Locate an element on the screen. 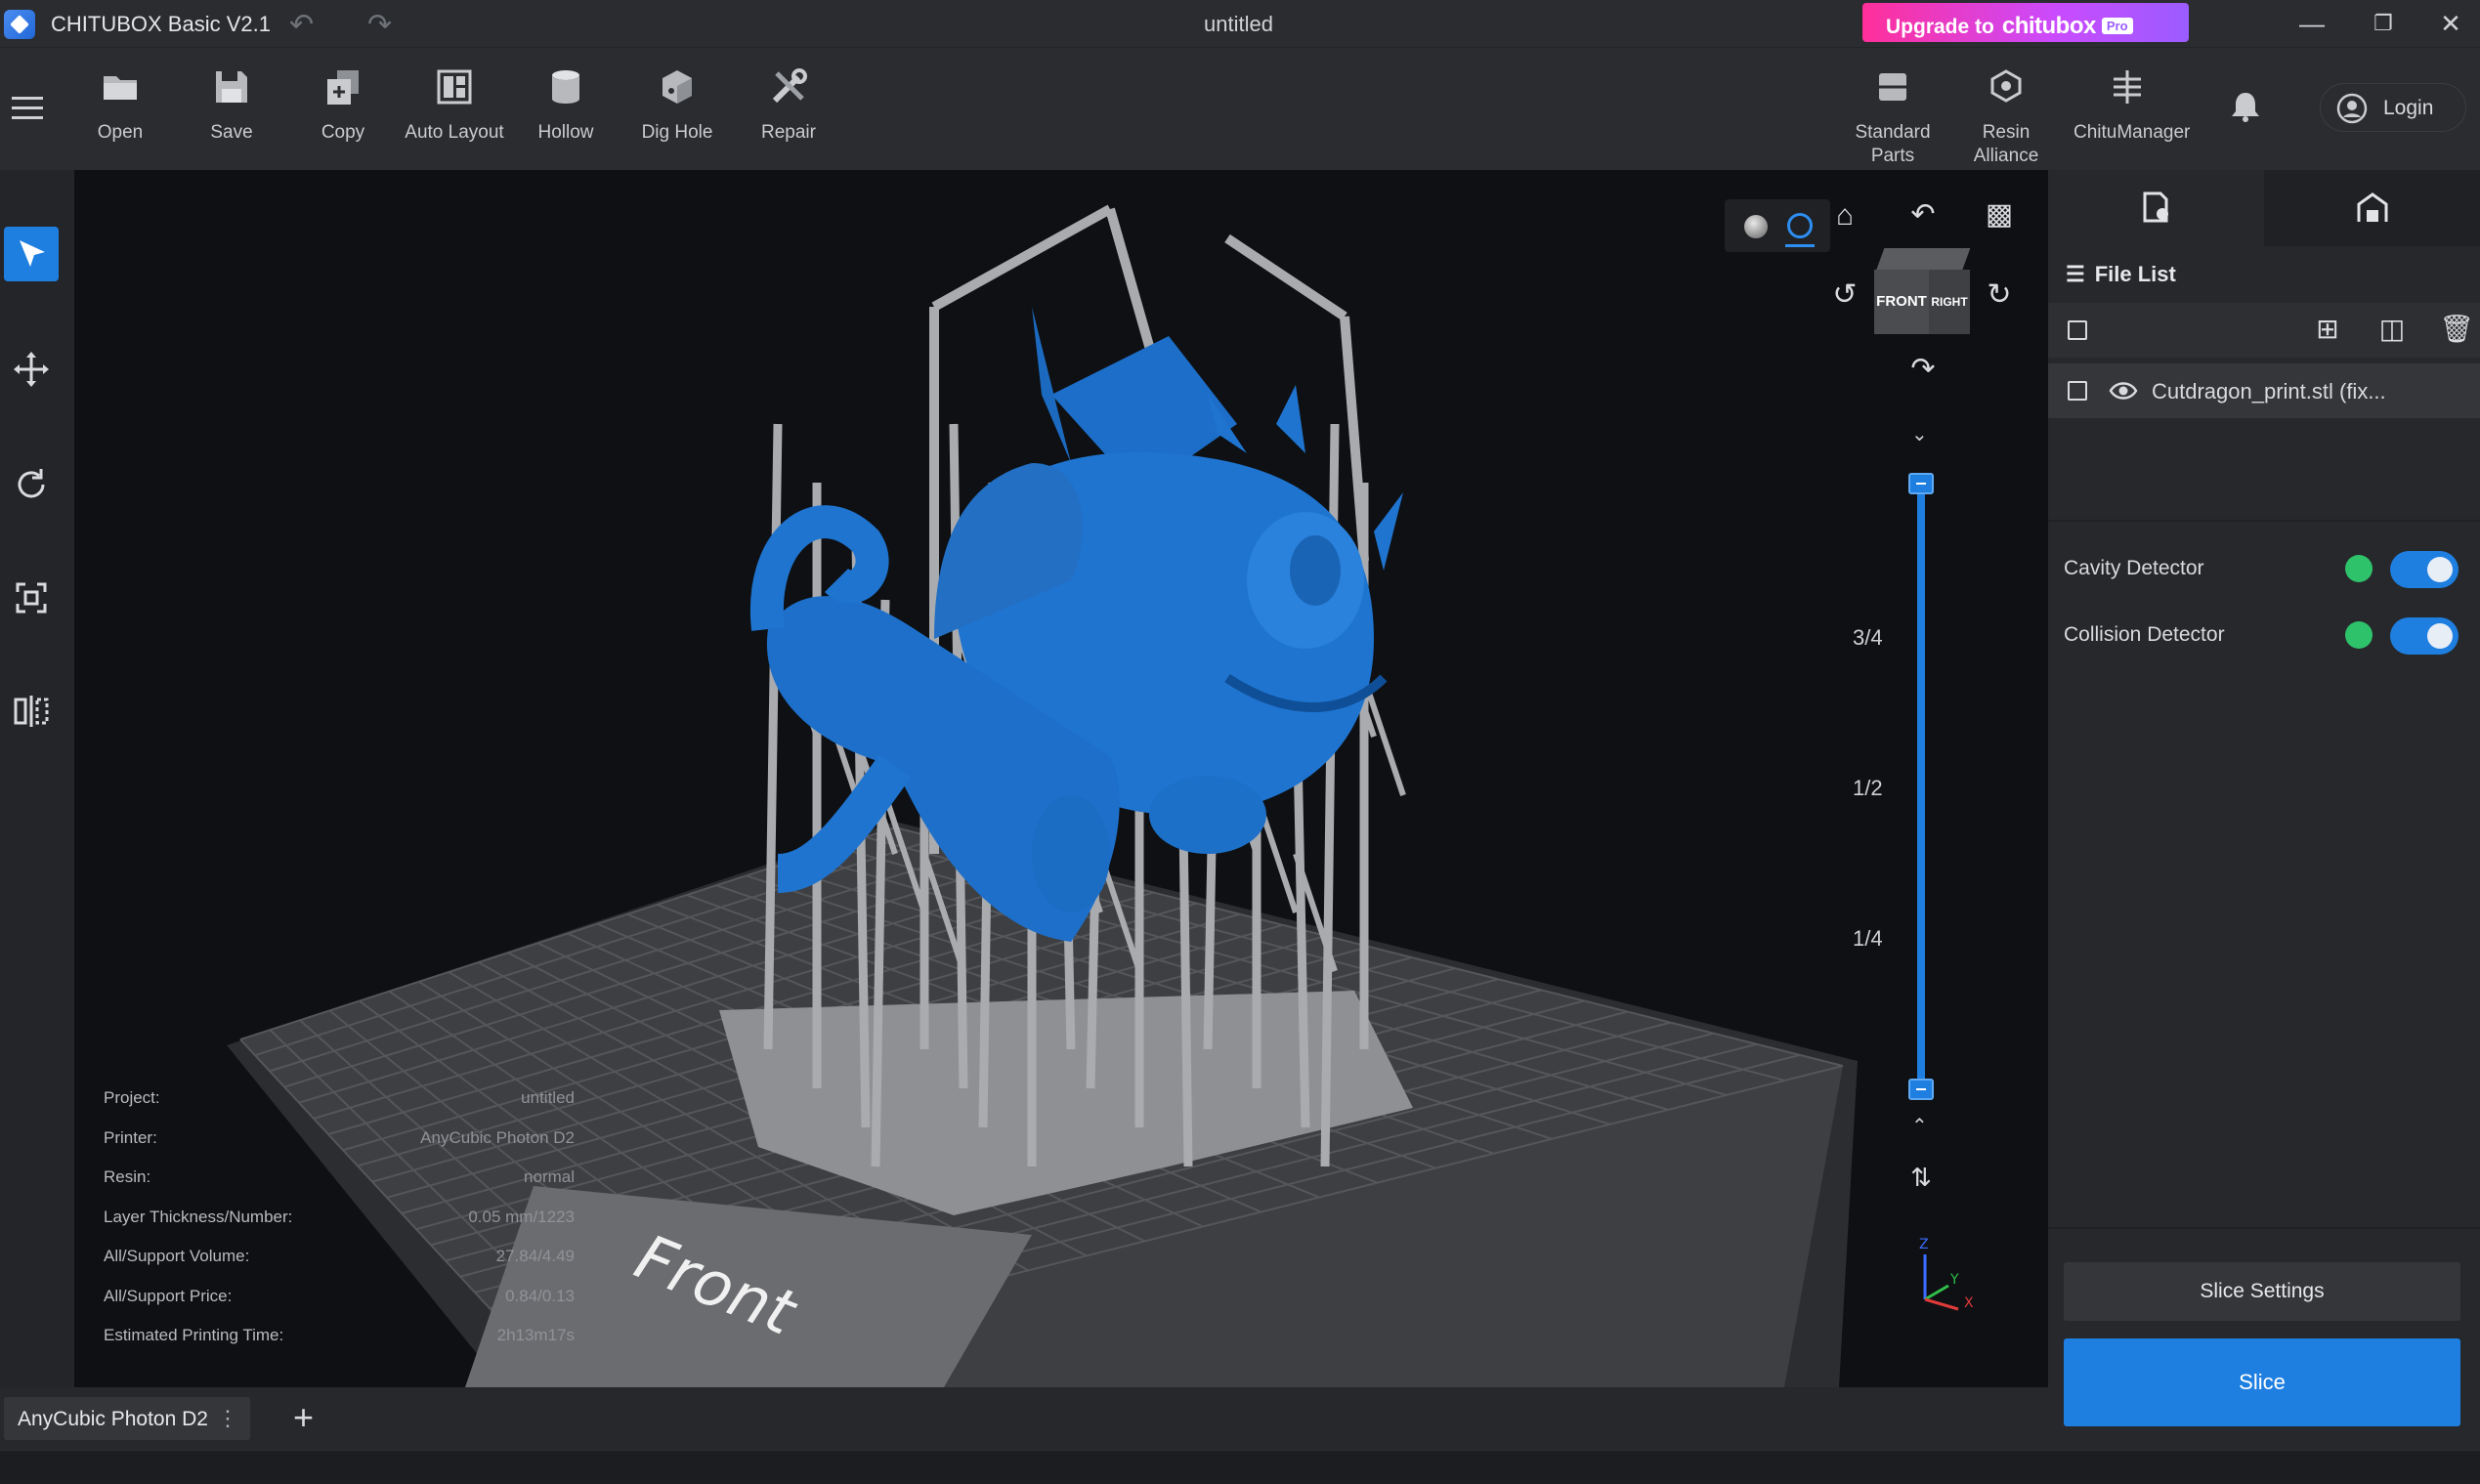 Image resolution: width=2480 pixels, height=1484 pixels. solid-shading-icon is located at coordinates (1756, 226).